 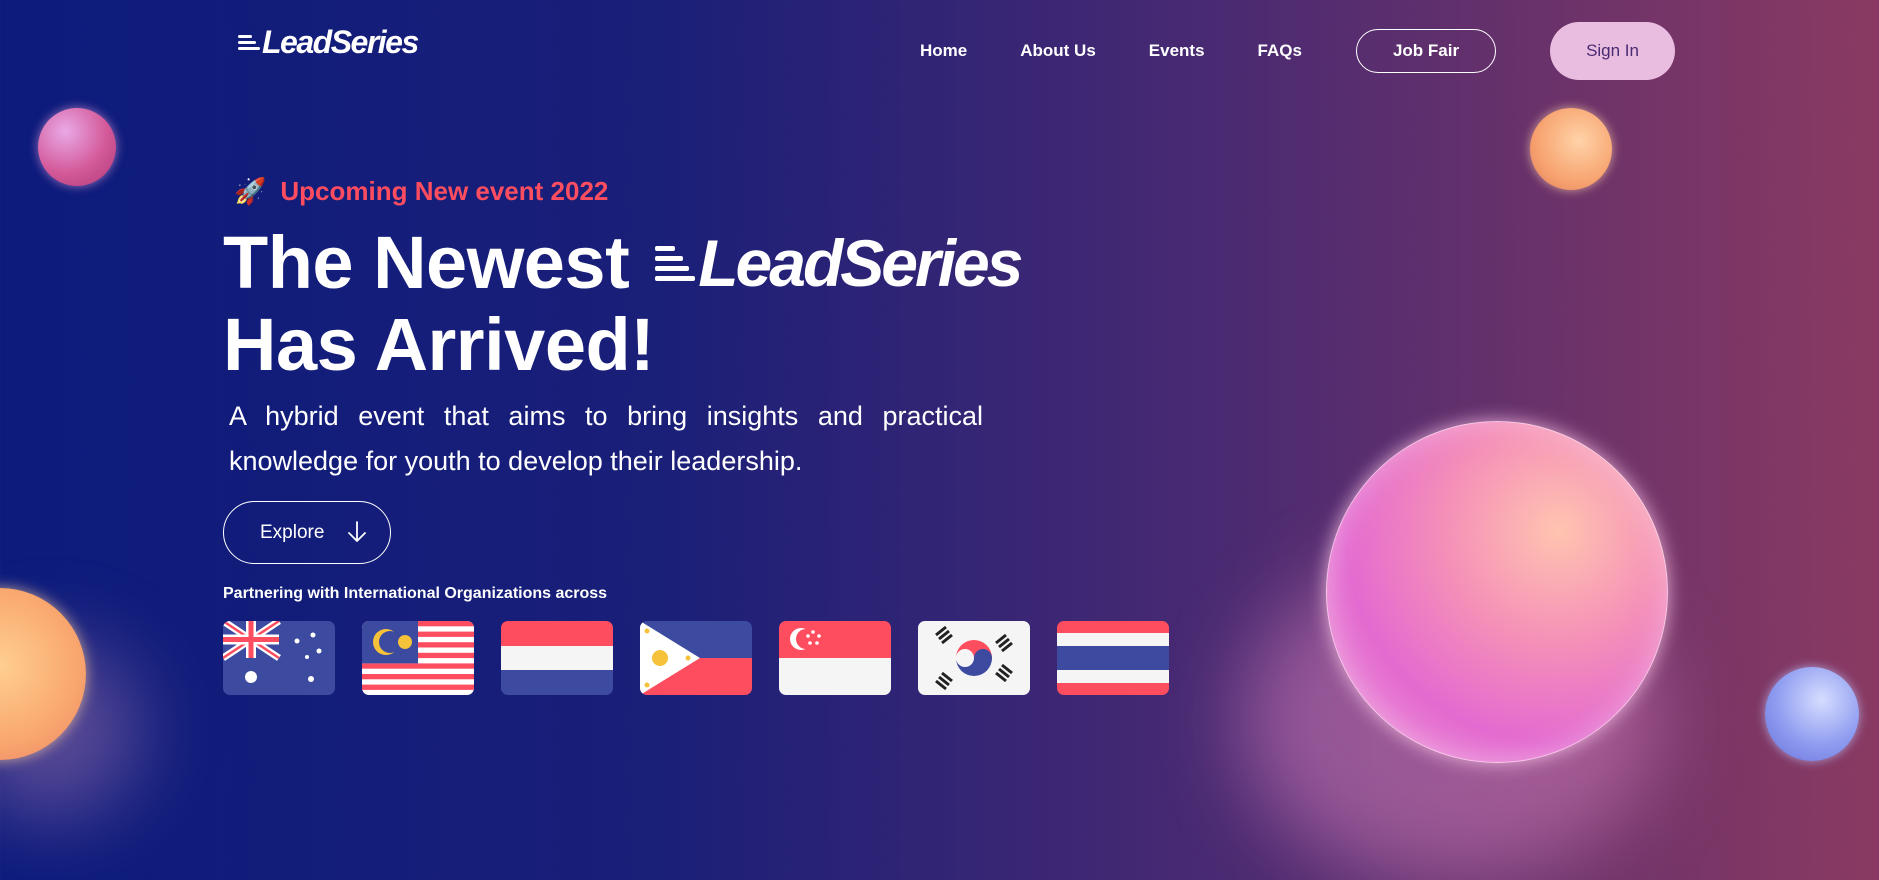 What do you see at coordinates (1280, 51) in the screenshot?
I see `nav-faqs: FAQs` at bounding box center [1280, 51].